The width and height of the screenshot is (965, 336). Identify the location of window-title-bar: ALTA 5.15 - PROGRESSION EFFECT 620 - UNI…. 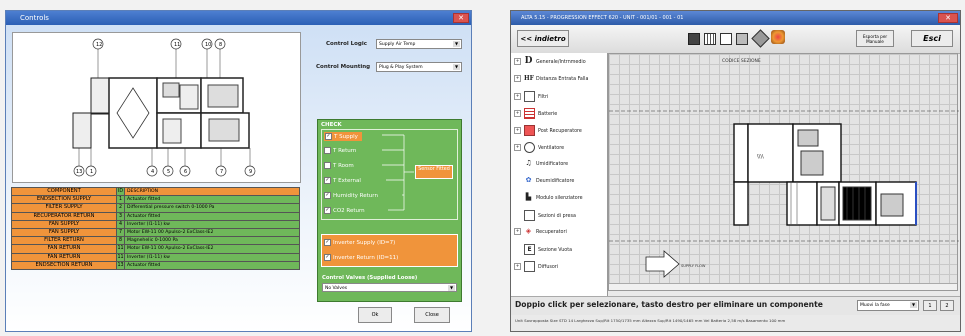
(735, 18).